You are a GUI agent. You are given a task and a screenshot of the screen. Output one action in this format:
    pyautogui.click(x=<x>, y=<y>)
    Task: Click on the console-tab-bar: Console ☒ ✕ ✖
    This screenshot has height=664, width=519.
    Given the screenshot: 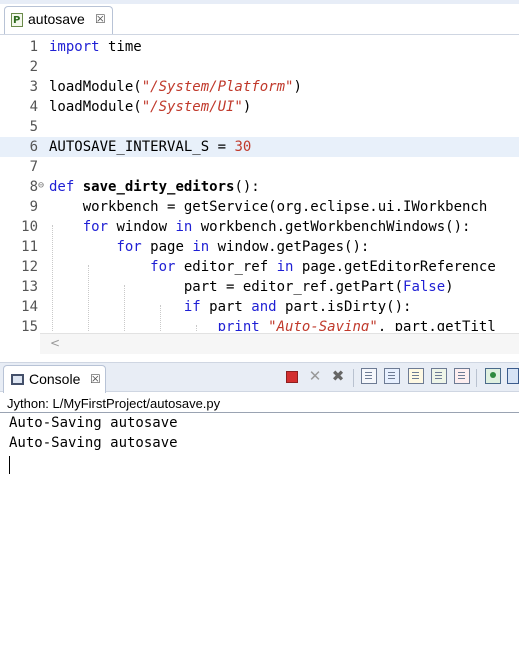 What is the action you would take?
    pyautogui.click(x=259, y=377)
    